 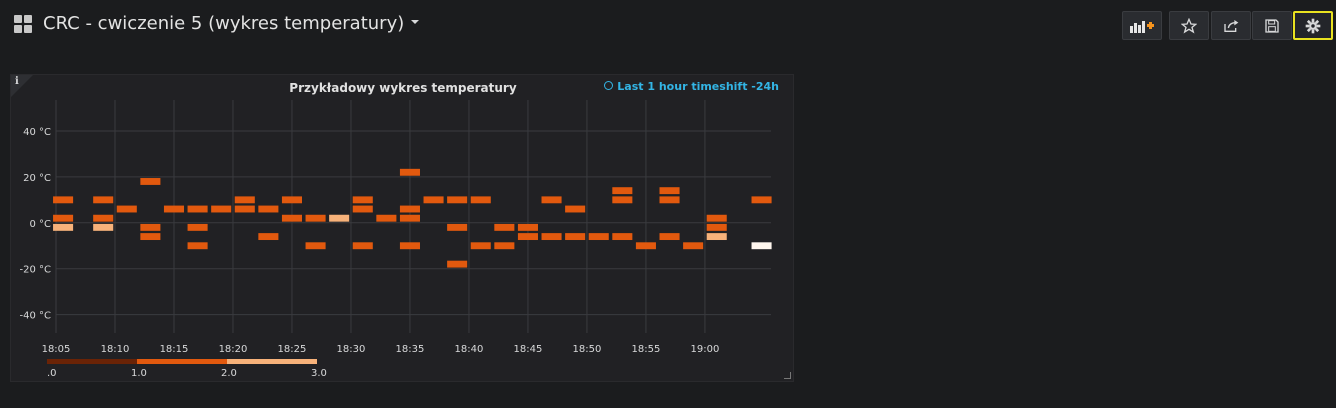 I want to click on share-button, so click(x=1231, y=25).